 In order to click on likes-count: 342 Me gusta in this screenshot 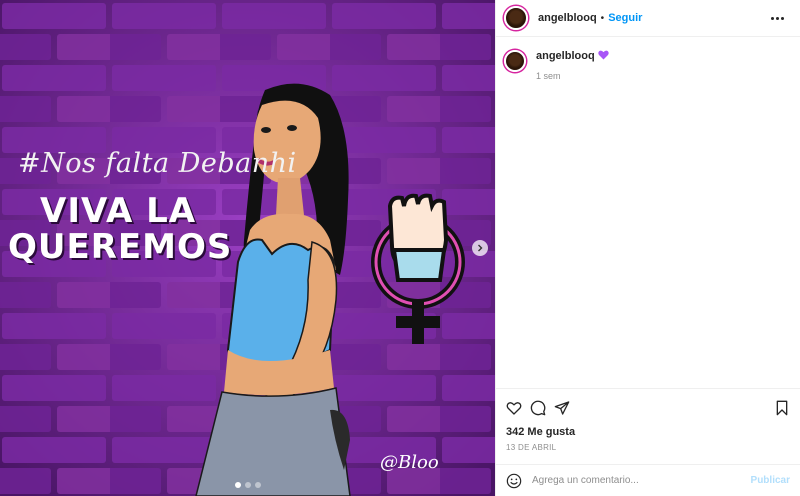, I will do `click(648, 432)`.